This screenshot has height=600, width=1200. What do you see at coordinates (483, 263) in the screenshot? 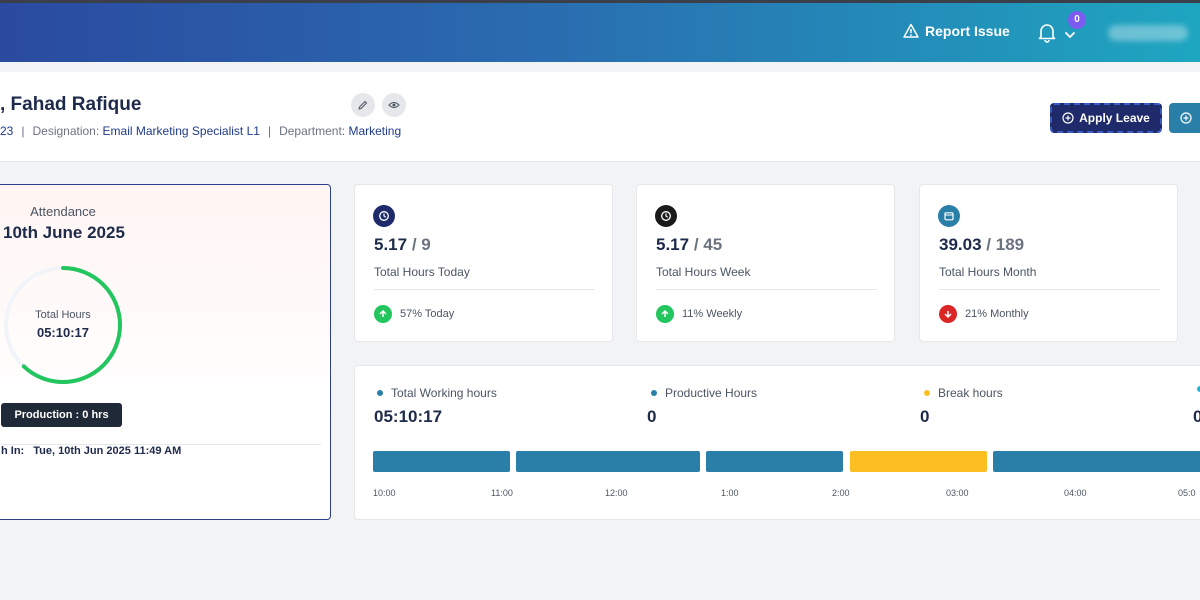
I see `stat-card-today: 5.17 / 9 Total Hours Today 57% Today` at bounding box center [483, 263].